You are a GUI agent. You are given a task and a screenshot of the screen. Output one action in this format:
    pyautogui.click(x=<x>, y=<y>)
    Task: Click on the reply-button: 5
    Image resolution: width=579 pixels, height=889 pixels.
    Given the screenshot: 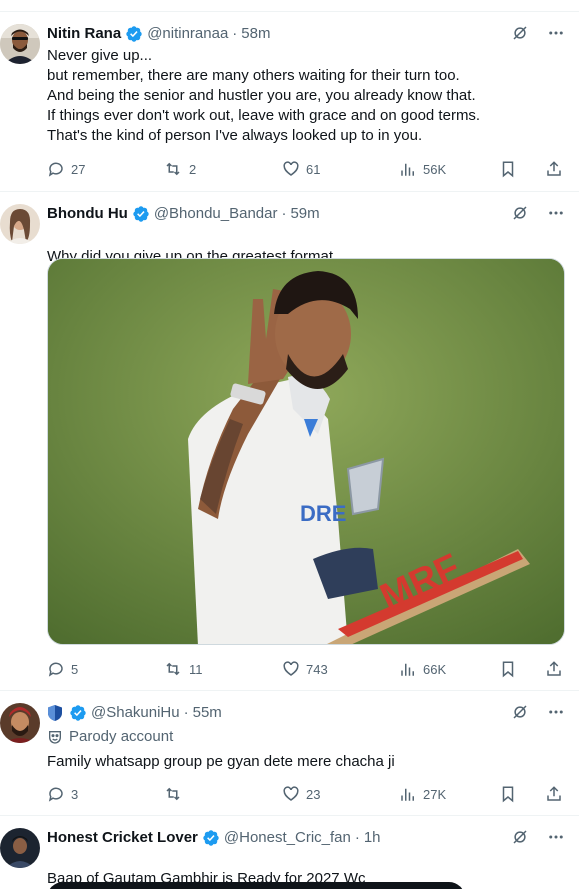 What is the action you would take?
    pyautogui.click(x=62, y=669)
    